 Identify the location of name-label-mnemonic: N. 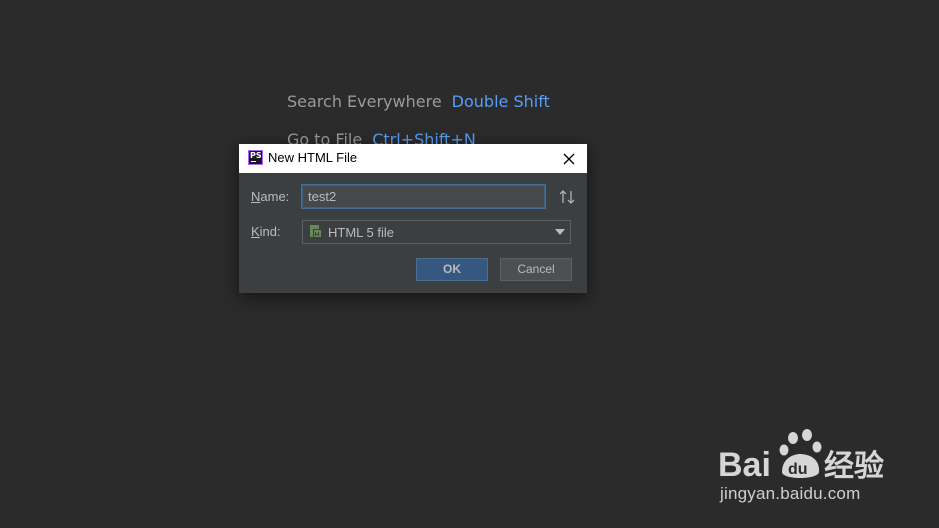
(256, 196).